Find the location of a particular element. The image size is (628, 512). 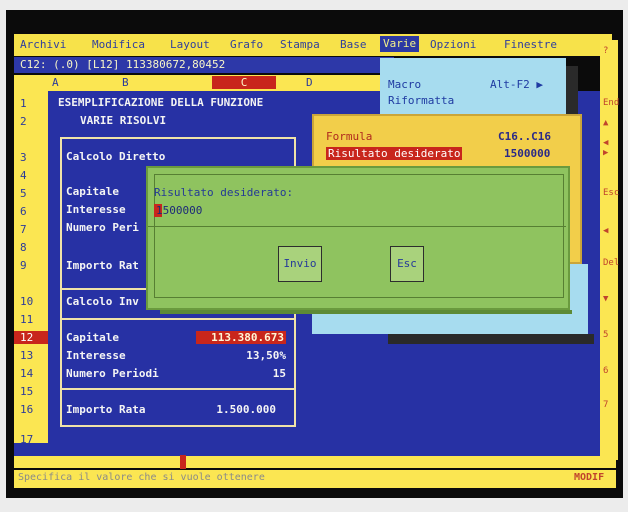

formula-label: Formula is located at coordinates (349, 136).